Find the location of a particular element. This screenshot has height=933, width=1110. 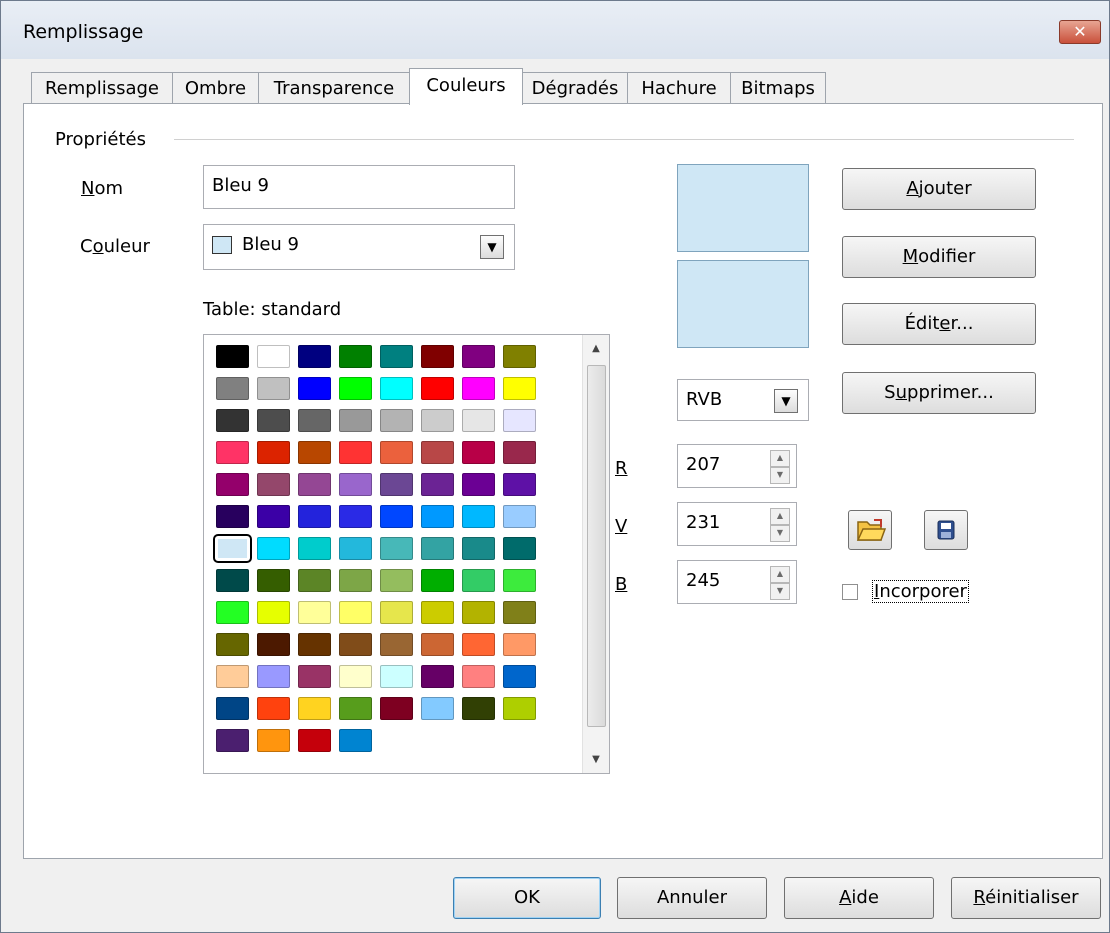

ajouter-button: Ajouter is located at coordinates (939, 189).